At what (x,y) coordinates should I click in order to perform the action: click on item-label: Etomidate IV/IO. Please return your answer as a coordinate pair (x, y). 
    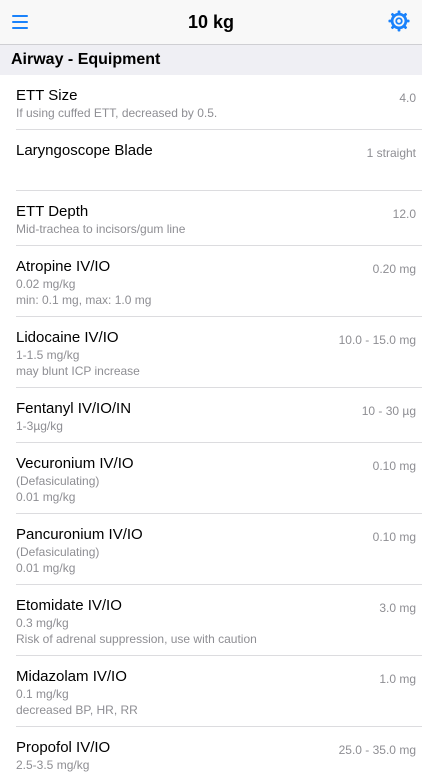
    Looking at the image, I should click on (69, 605).